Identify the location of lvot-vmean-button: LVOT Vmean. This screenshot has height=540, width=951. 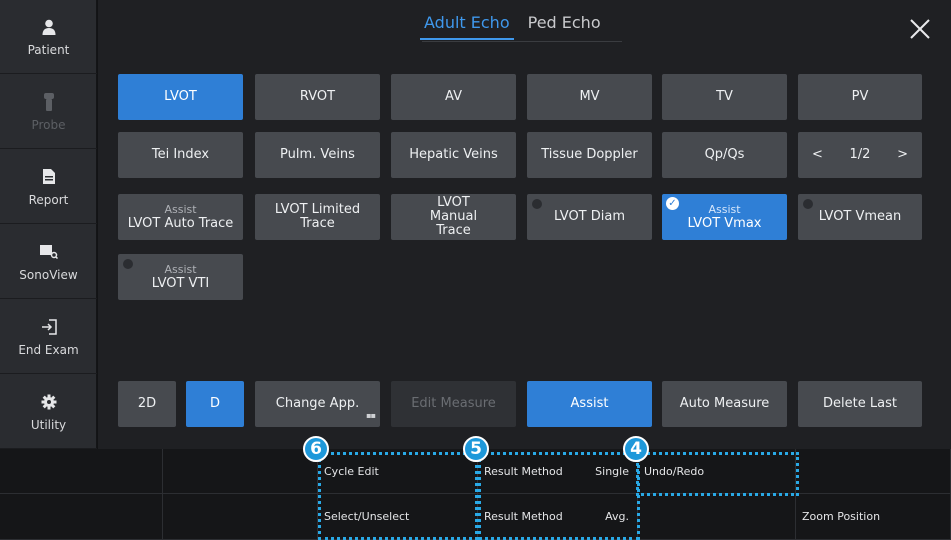
(860, 217).